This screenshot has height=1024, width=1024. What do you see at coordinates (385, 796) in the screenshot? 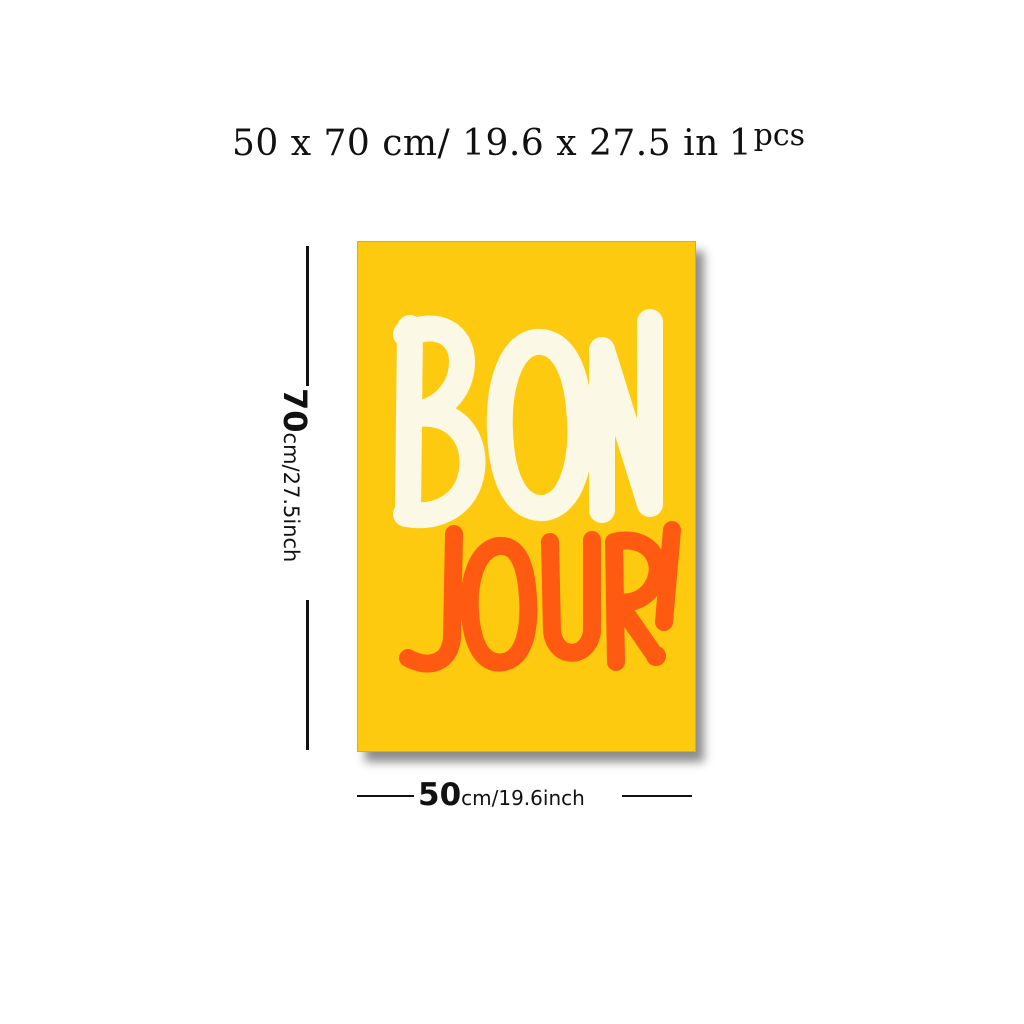
I see `width-dimension-line-left` at bounding box center [385, 796].